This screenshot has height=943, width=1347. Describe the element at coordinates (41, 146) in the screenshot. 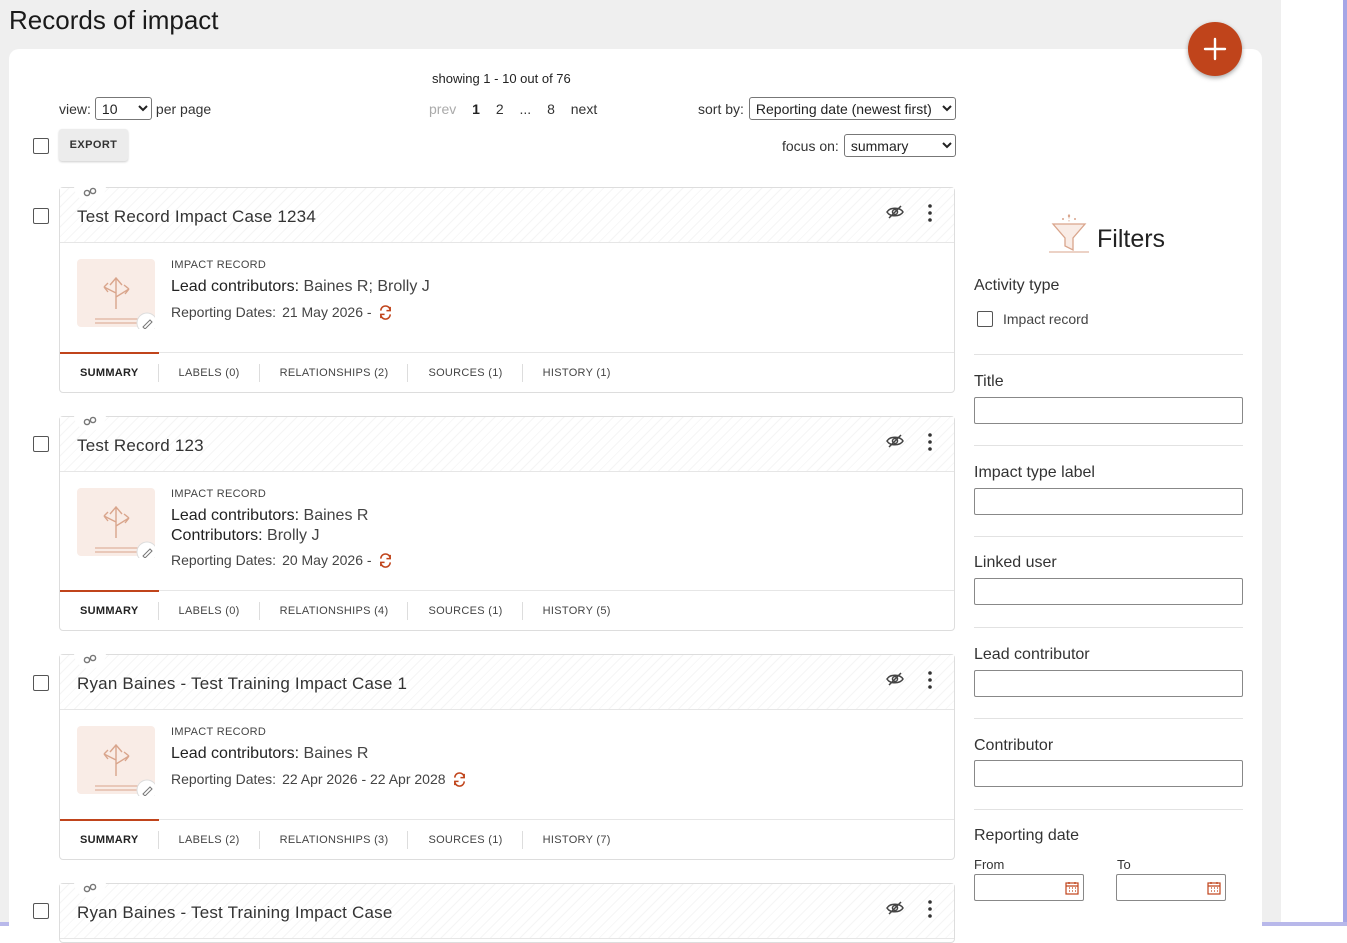

I see `select-all-checkbox` at that location.